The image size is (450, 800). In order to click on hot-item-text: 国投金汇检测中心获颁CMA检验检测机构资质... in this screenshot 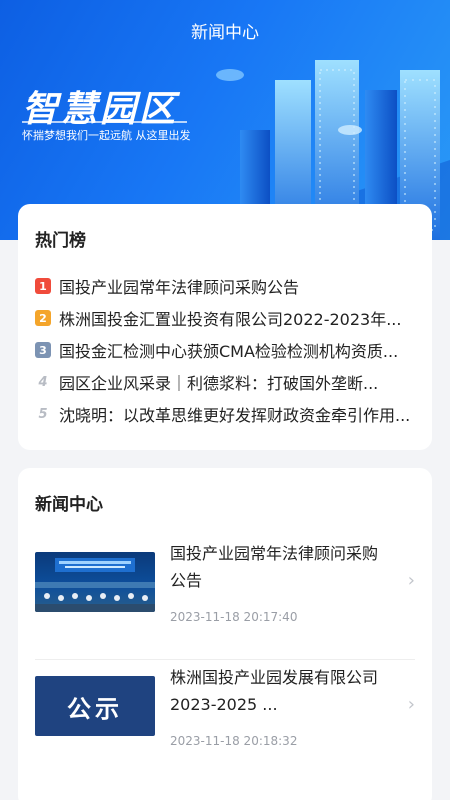, I will do `click(229, 351)`.